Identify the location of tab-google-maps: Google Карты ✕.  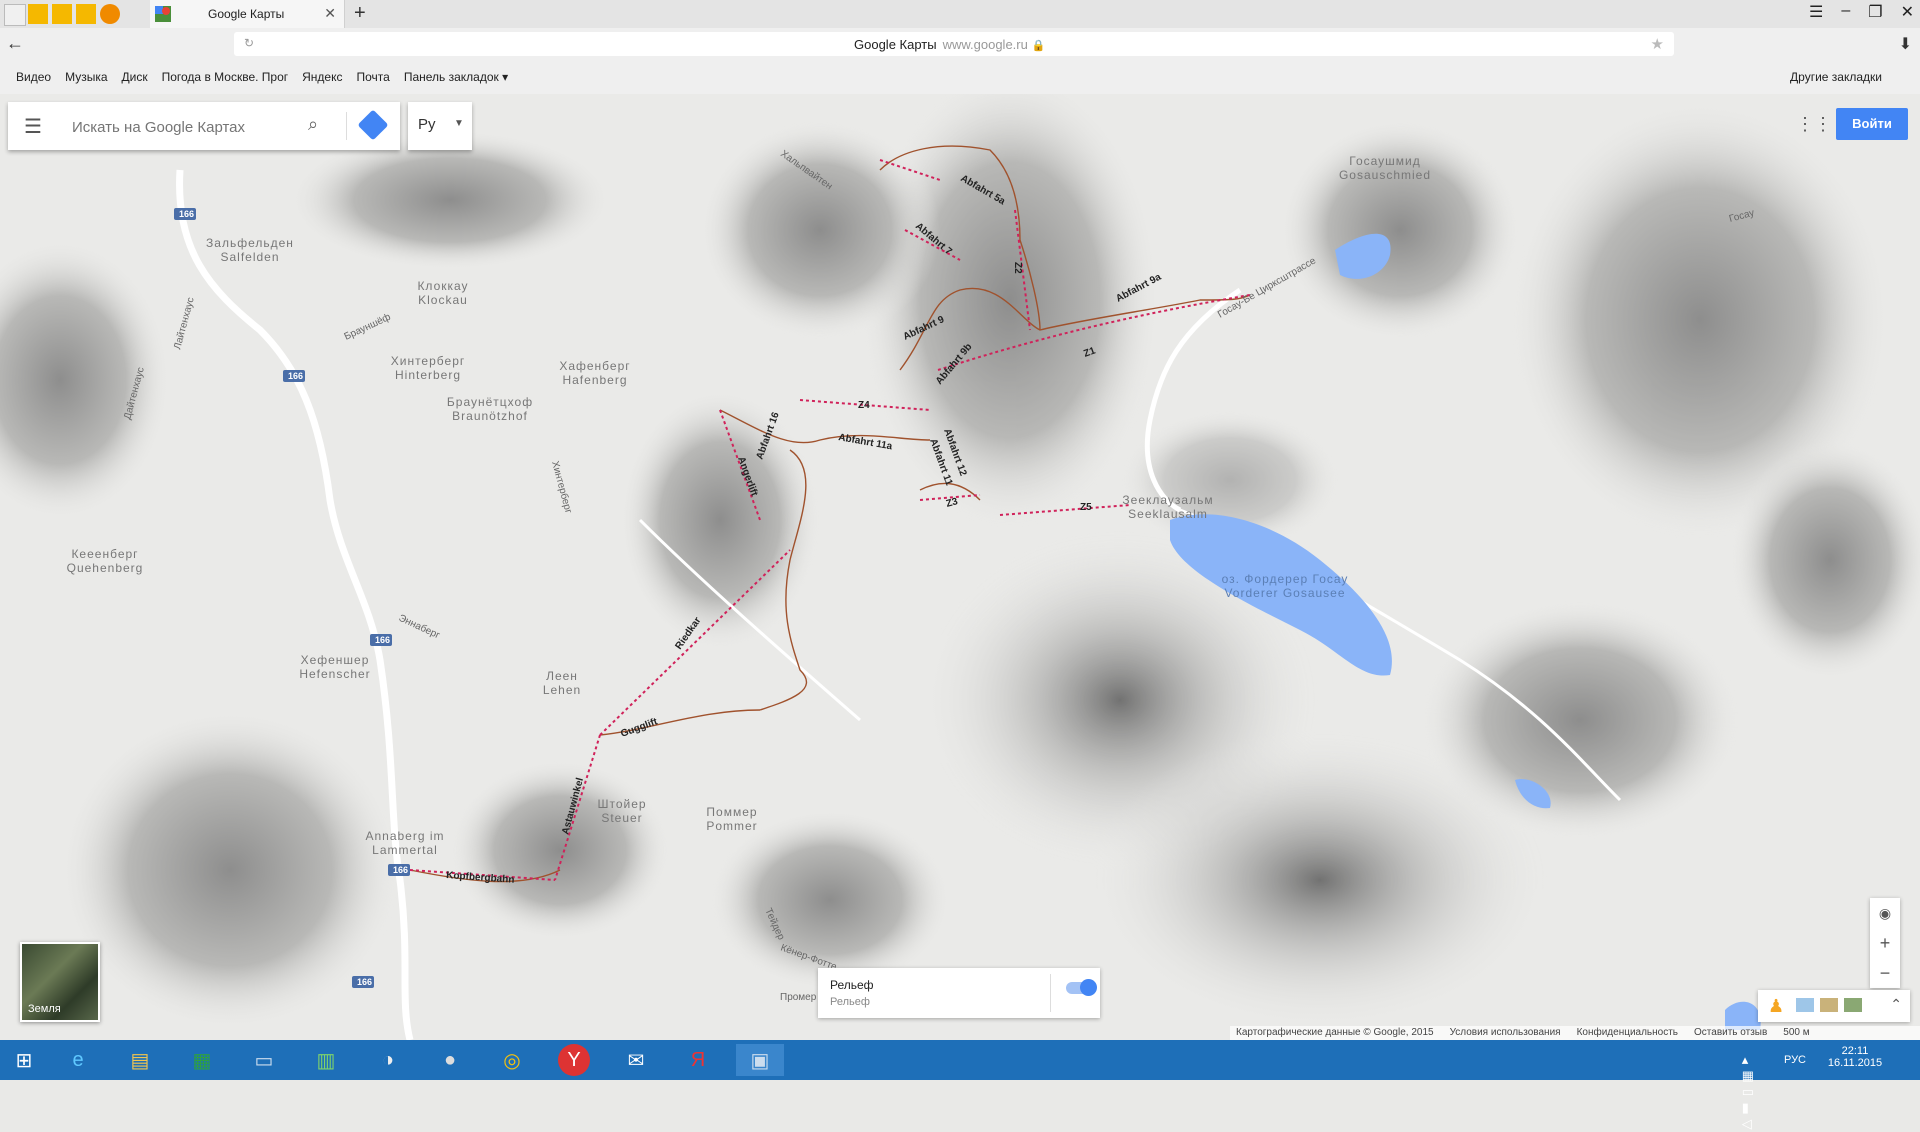
(247, 14).